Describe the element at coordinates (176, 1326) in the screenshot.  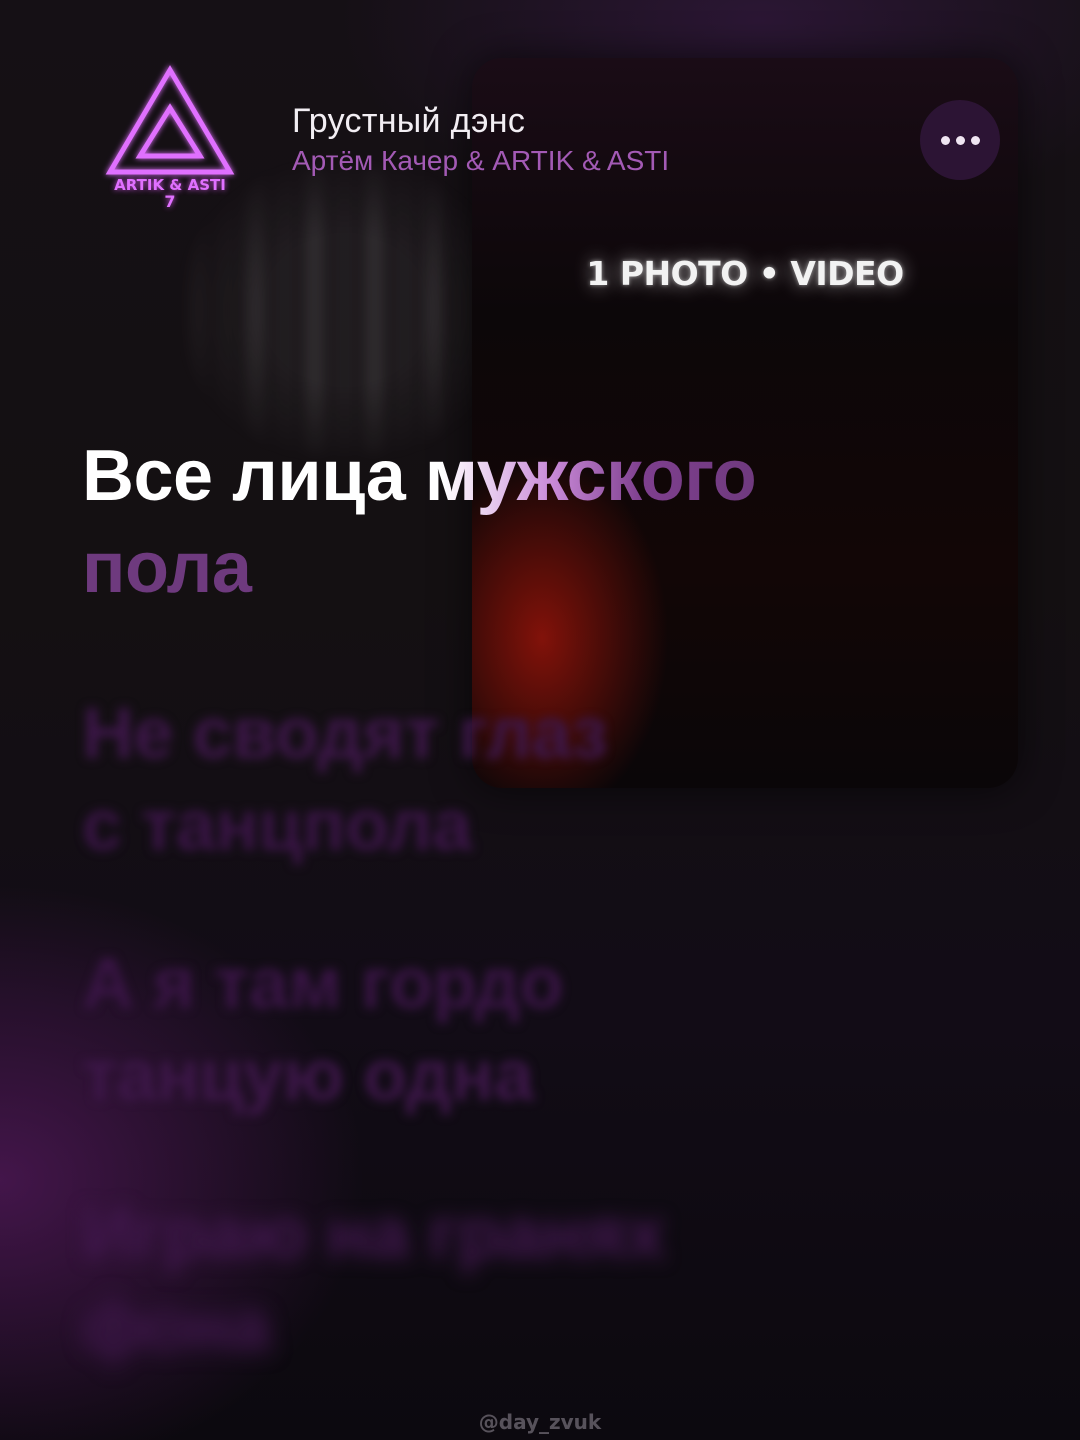
I see `lyric-line: фона` at that location.